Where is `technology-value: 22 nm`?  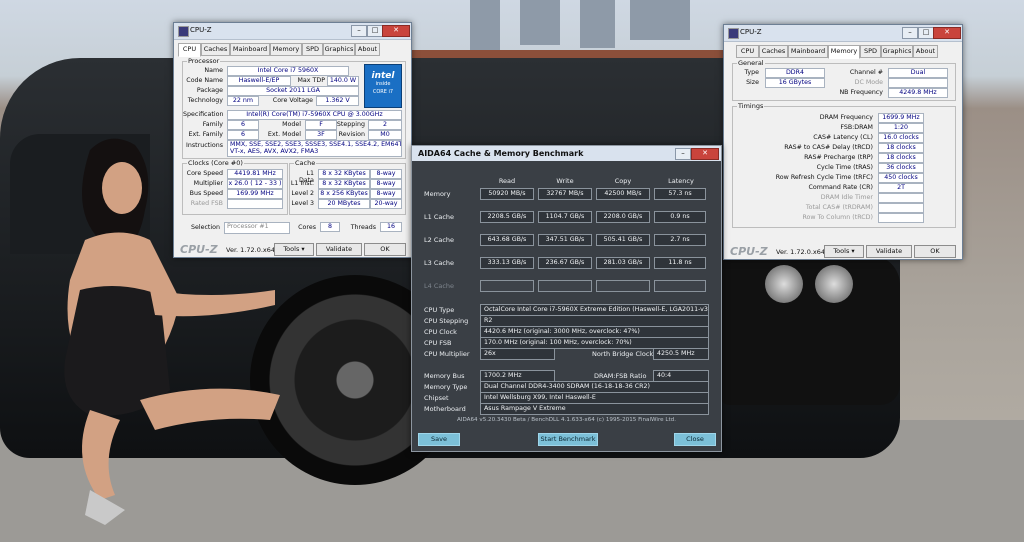 technology-value: 22 nm is located at coordinates (243, 101).